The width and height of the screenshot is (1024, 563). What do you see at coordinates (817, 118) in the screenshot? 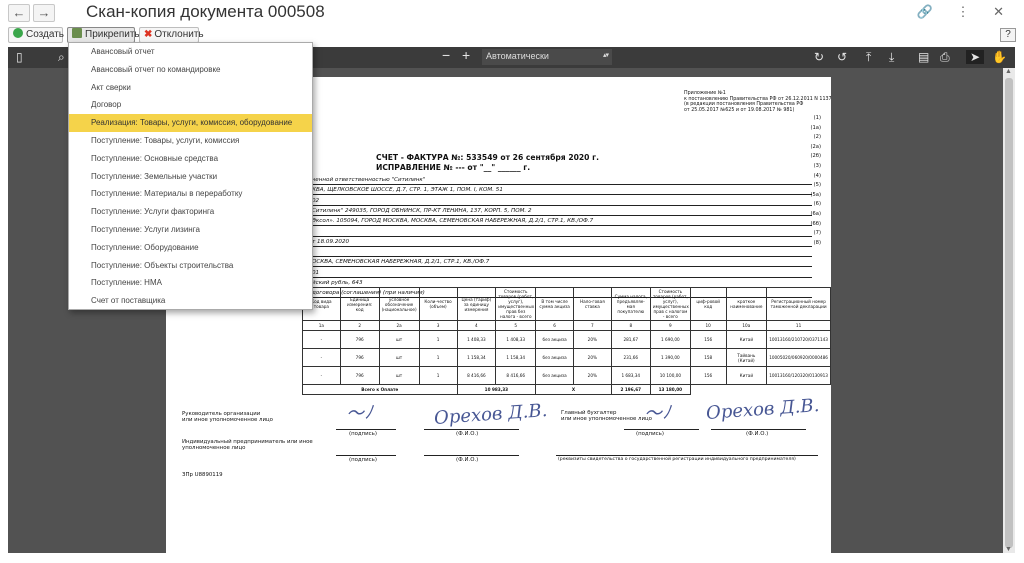
I see `line-number: (1)` at bounding box center [817, 118].